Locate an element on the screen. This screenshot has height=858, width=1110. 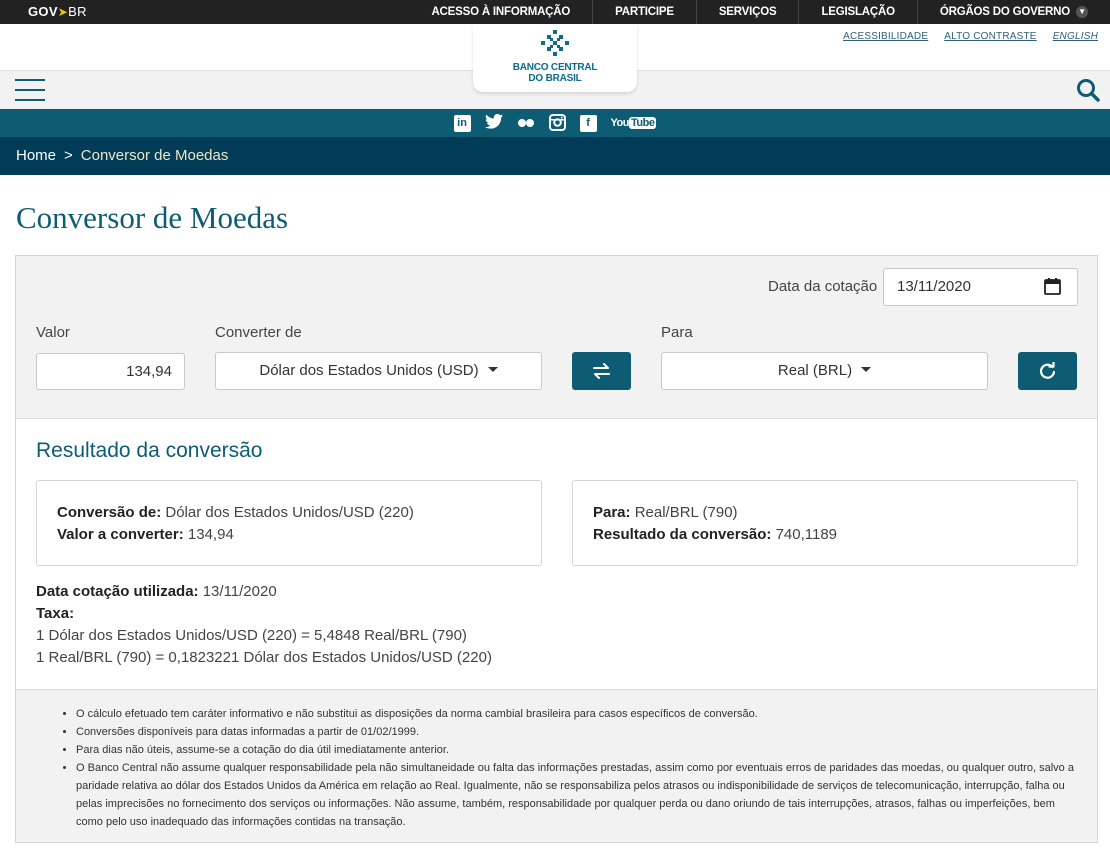
from-currency-value: Dólar dos Estados Unidos (USD) is located at coordinates (369, 370).